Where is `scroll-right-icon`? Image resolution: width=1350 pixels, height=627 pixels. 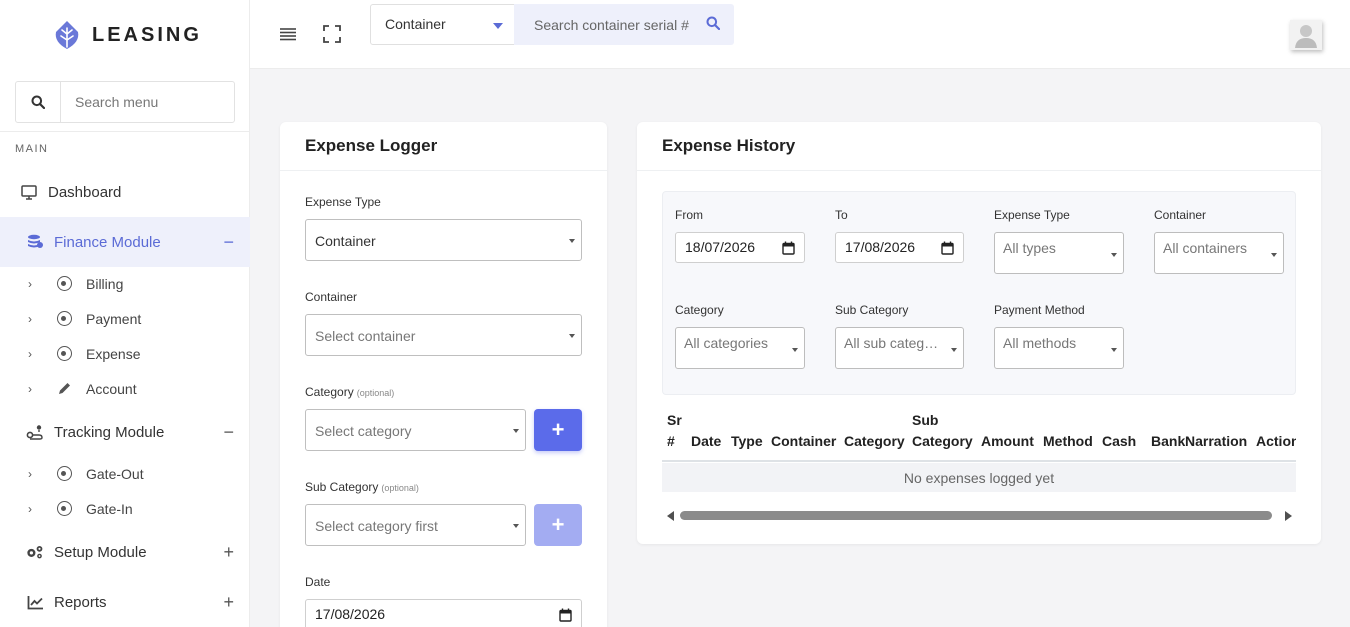
scroll-right-icon is located at coordinates (1288, 516).